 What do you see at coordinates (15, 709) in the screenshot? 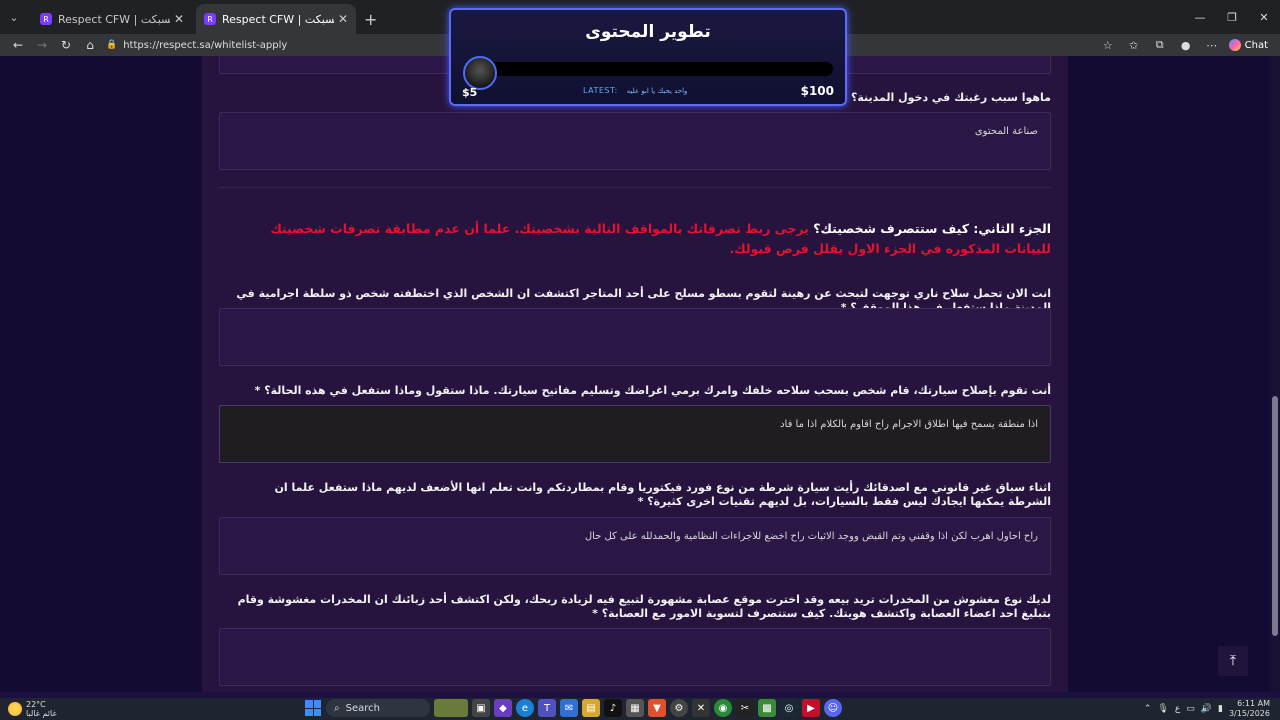
I see `weather-icon` at bounding box center [15, 709].